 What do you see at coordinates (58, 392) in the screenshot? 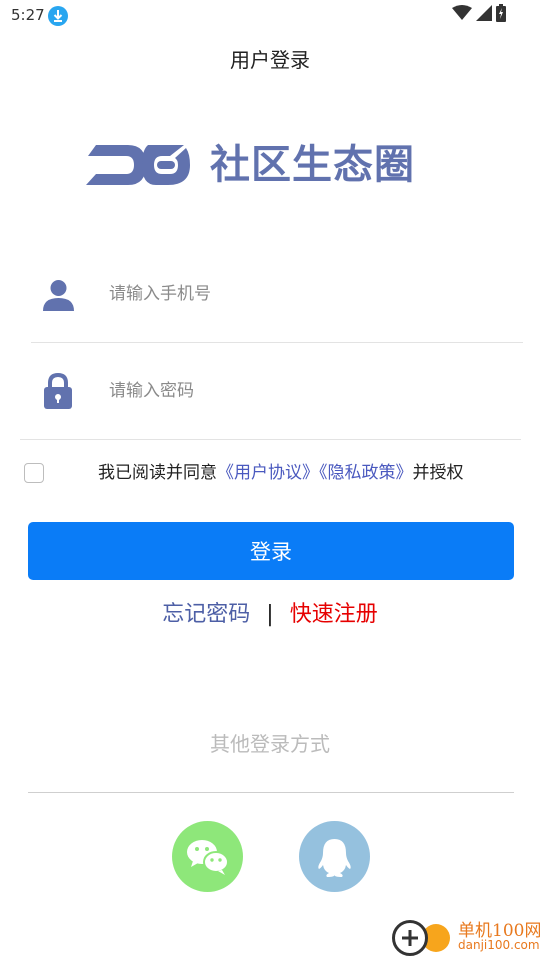
I see `lock-icon` at bounding box center [58, 392].